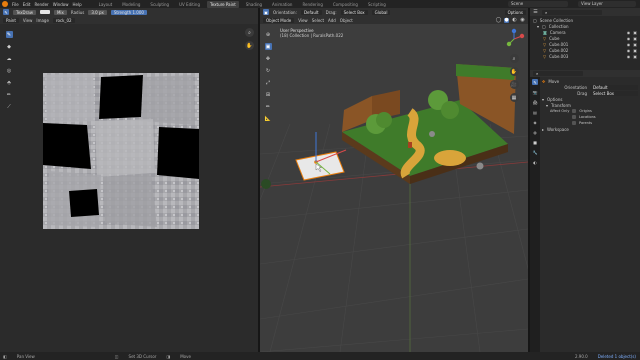 Image resolution: width=640 pixels, height=360 pixels. Describe the element at coordinates (76, 4) in the screenshot. I see `menu-help: Help` at that location.